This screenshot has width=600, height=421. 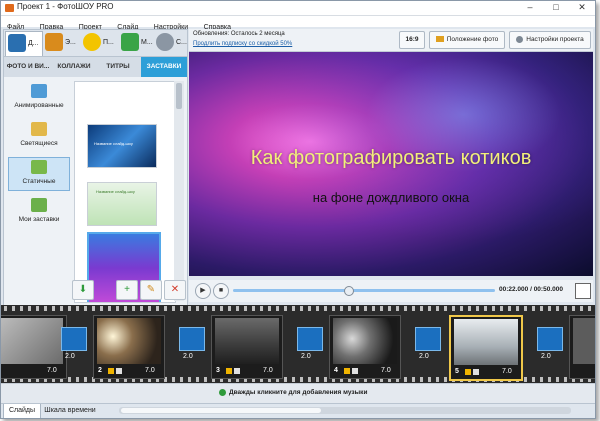 I want to click on subtab-titles: ТИТРЫ, so click(x=118, y=67).